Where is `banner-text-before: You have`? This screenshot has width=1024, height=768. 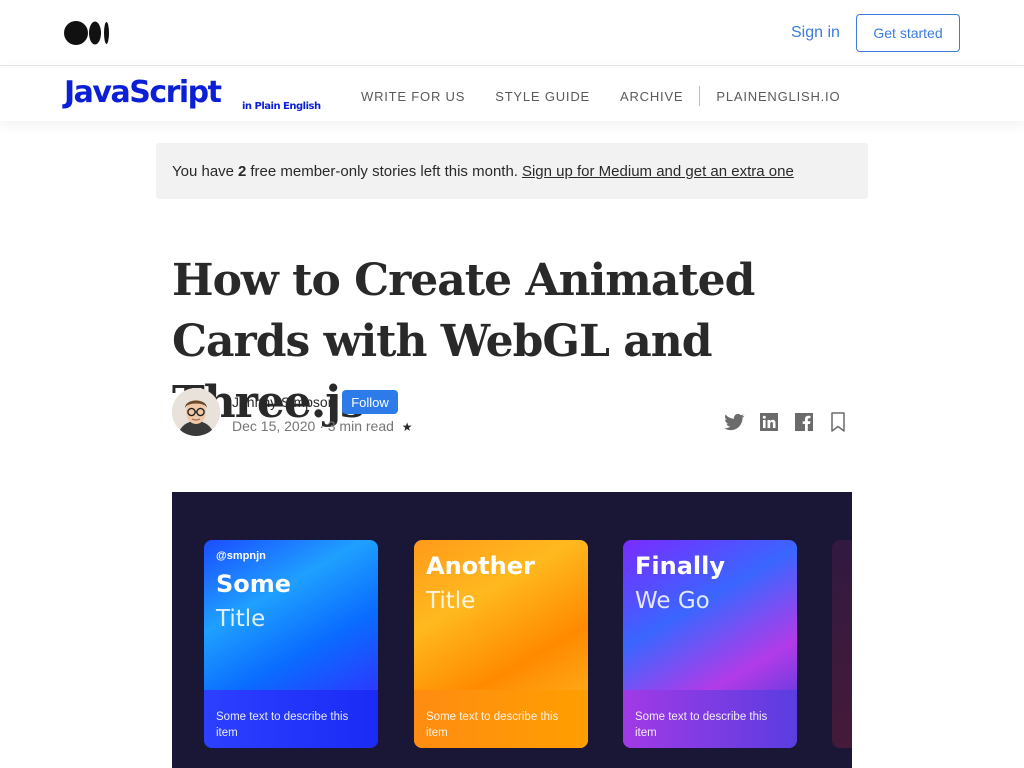
banner-text-before: You have is located at coordinates (203, 171).